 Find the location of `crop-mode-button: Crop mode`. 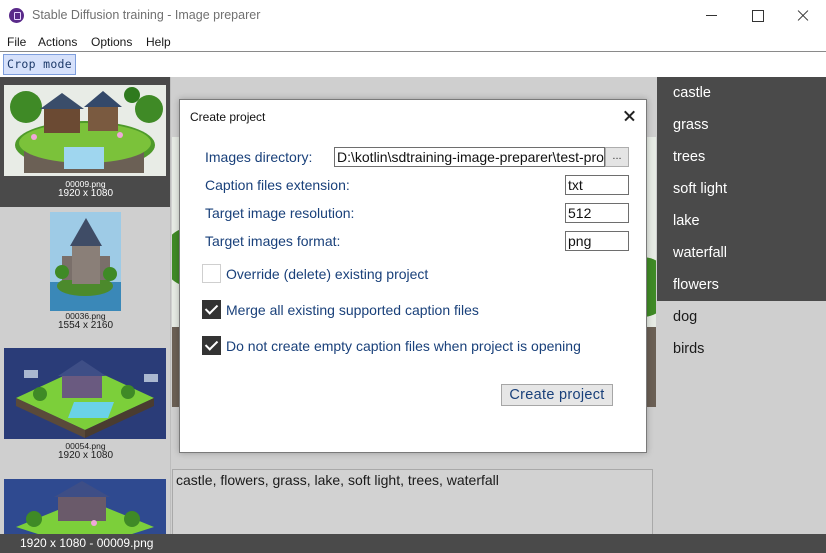

crop-mode-button: Crop mode is located at coordinates (39, 64).